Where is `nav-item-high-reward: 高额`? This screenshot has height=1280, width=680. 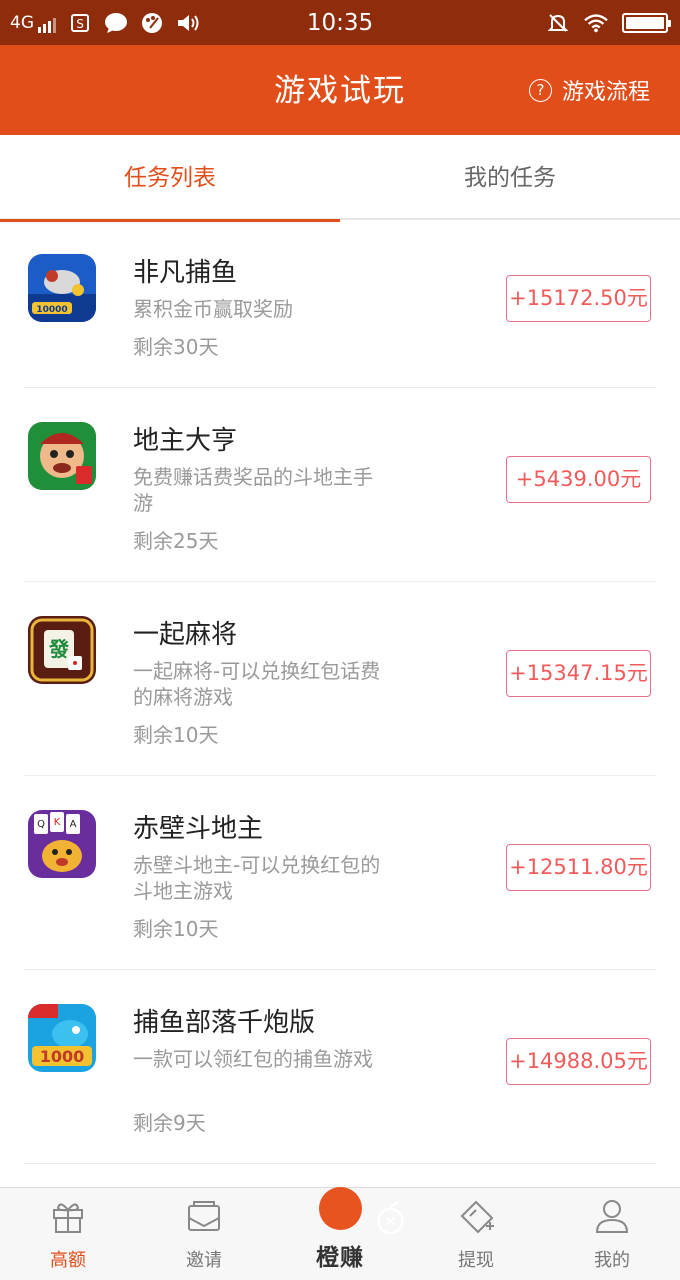
nav-item-high-reward: 高额 is located at coordinates (68, 1234).